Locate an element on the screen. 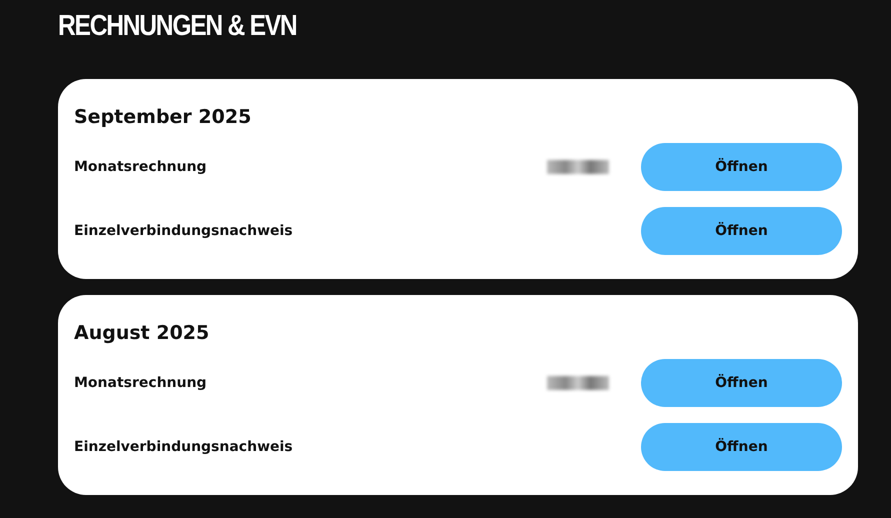 The image size is (891, 518). month-heading: September 2025 is located at coordinates (163, 117).